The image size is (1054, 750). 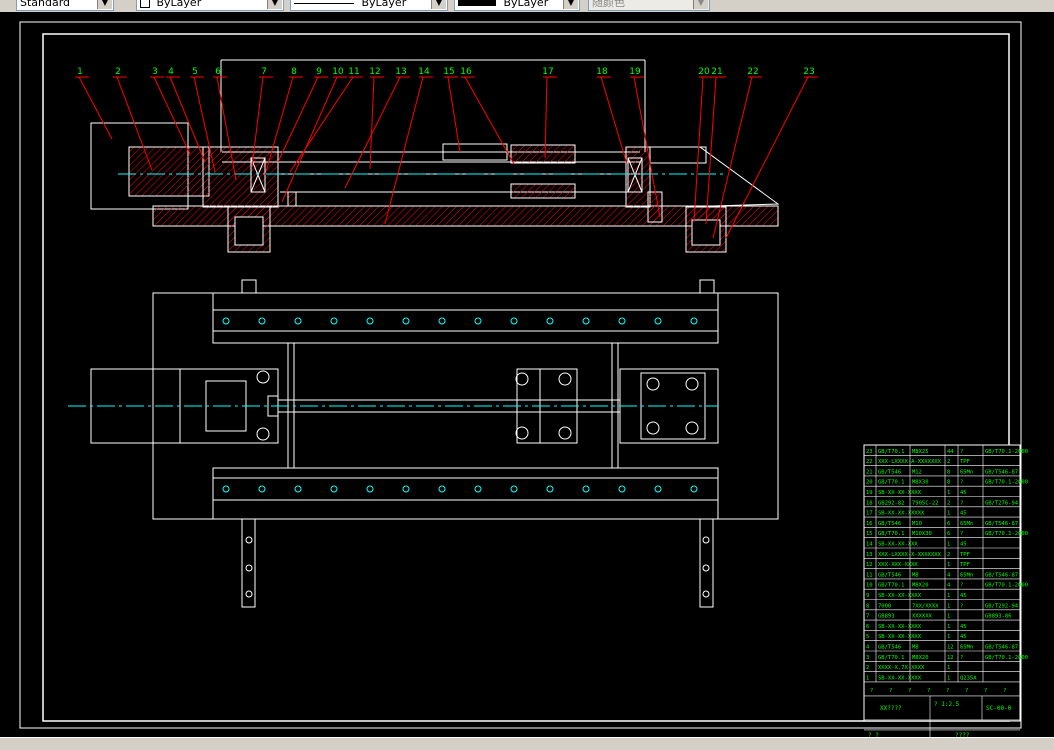 I want to click on callout-number: 1, so click(x=80, y=72).